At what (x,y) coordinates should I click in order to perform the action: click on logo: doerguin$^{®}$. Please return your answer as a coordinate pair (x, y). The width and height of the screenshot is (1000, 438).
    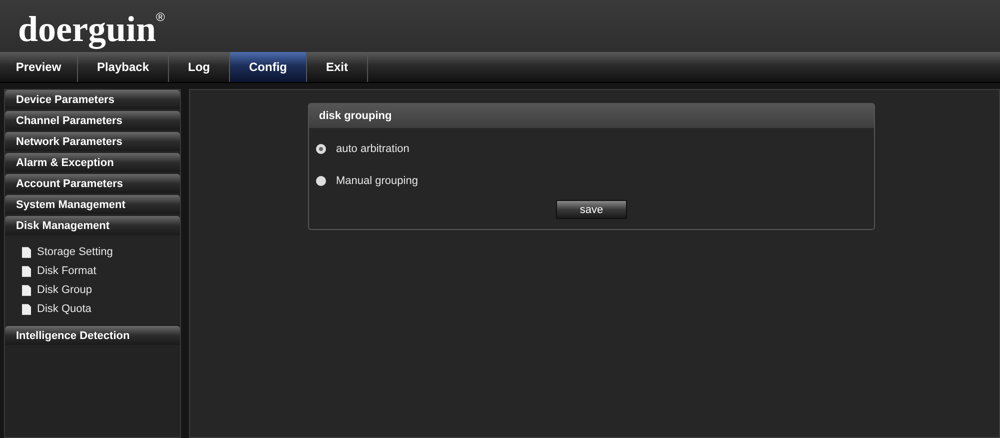
    Looking at the image, I should click on (91, 28).